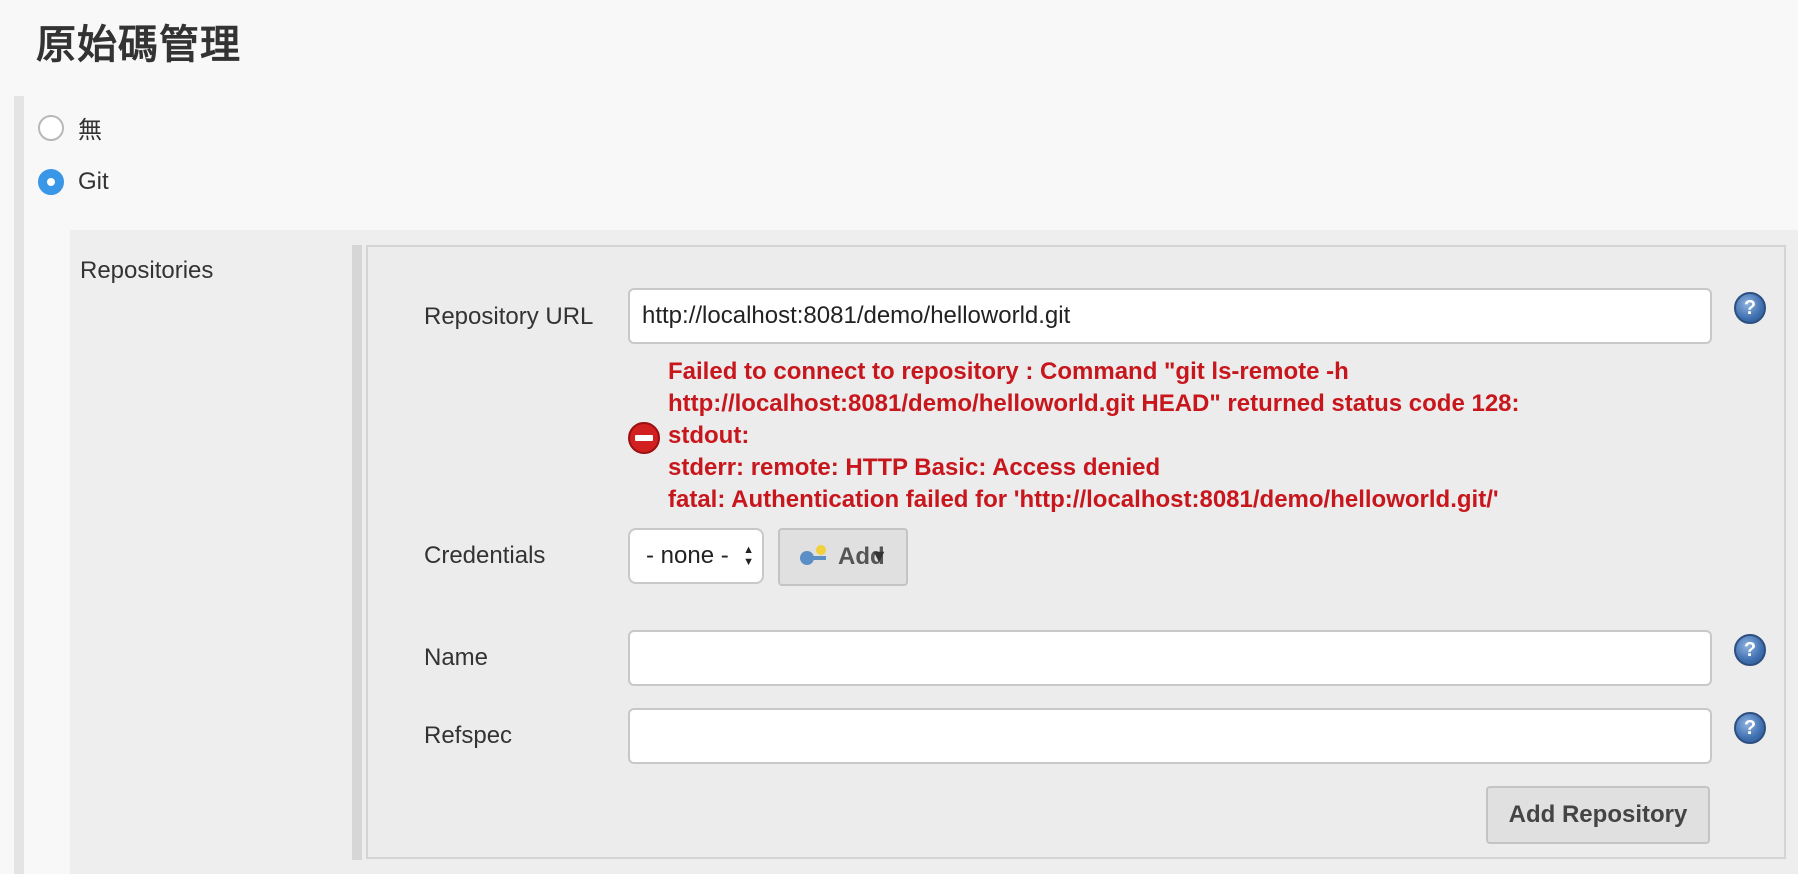  I want to click on refspec-input, so click(1170, 736).